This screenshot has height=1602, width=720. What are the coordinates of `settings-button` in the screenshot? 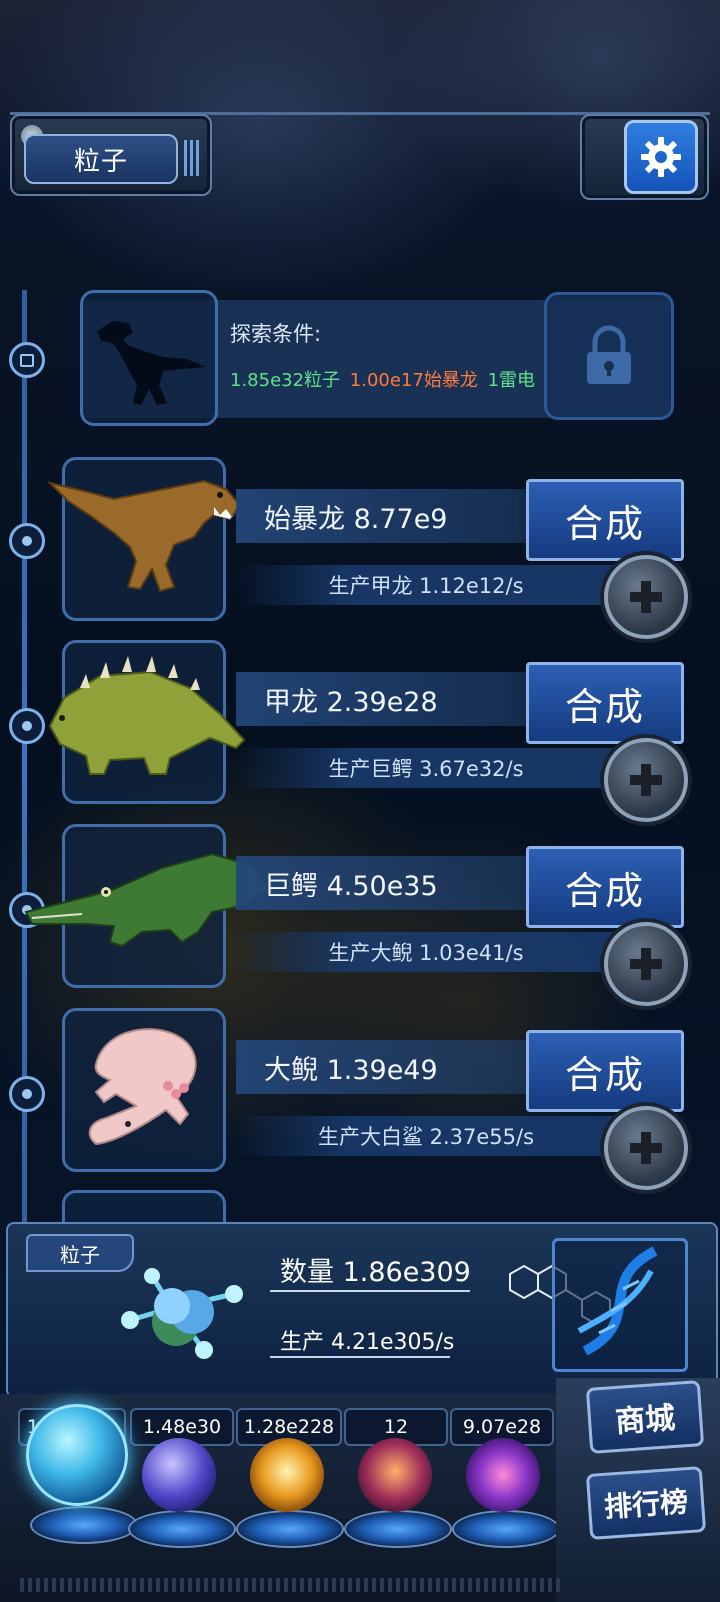 It's located at (661, 157).